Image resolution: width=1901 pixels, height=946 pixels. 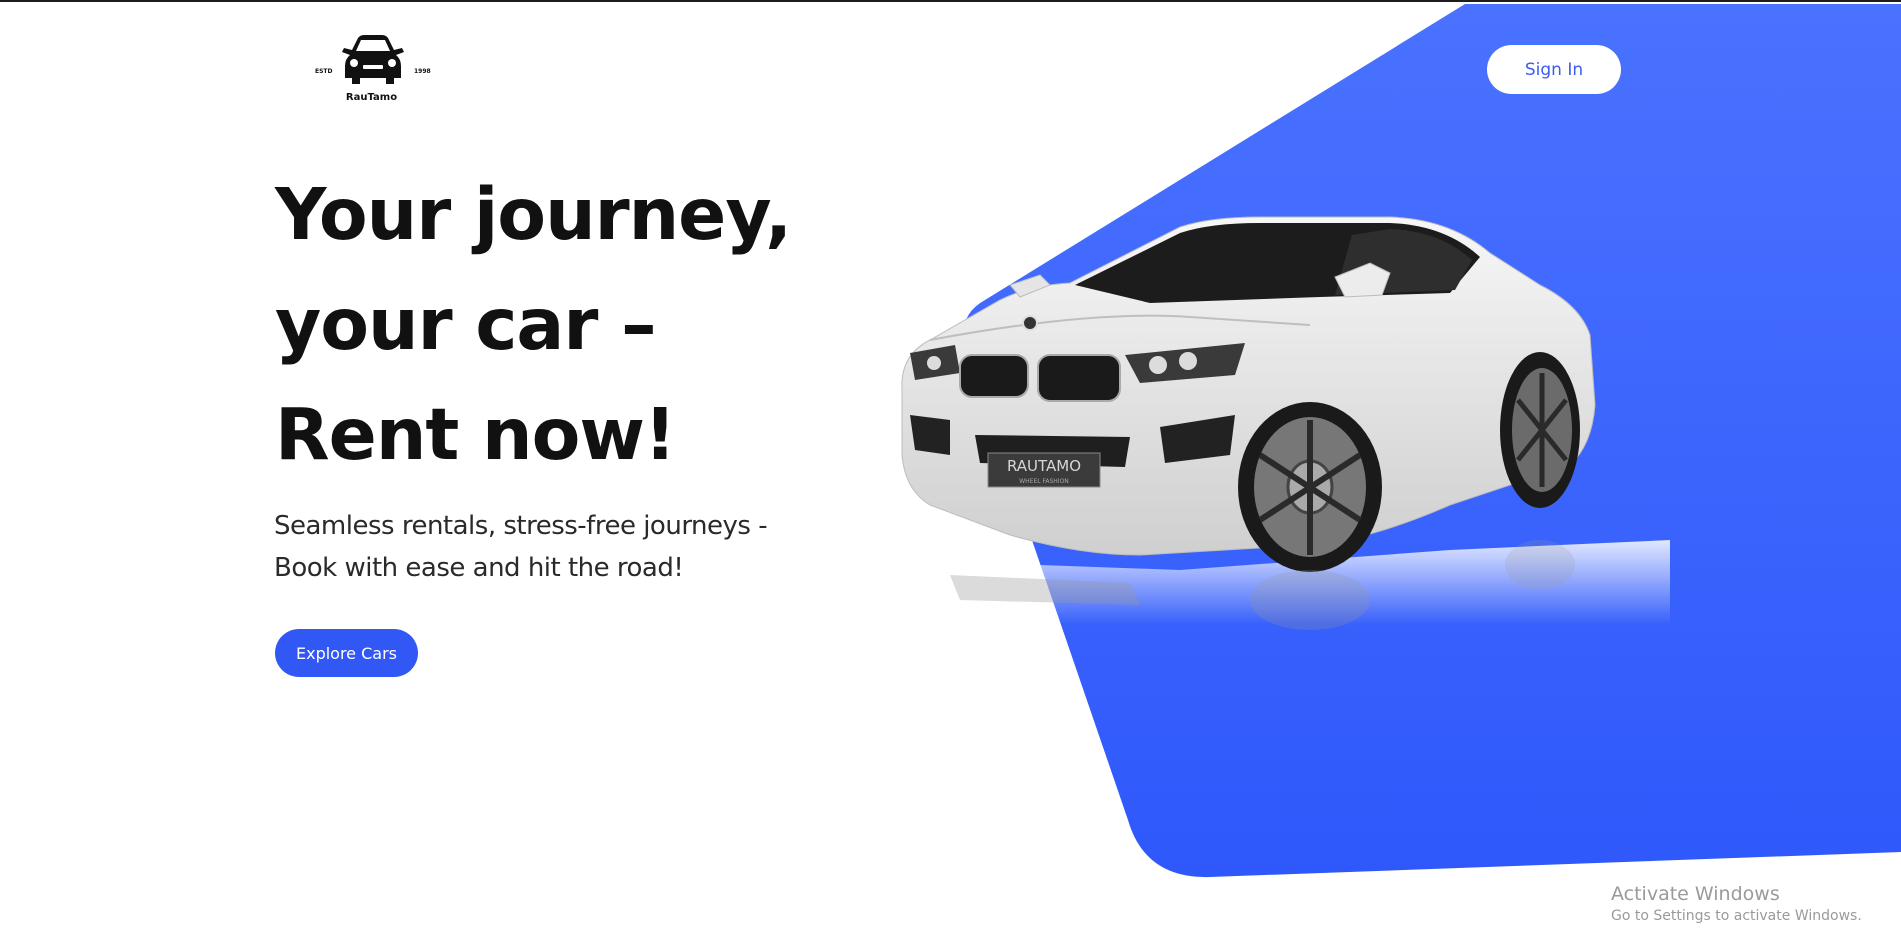 What do you see at coordinates (521, 526) in the screenshot?
I see `subtitle-line-1: Seamless rentals, stress-free journeys -` at bounding box center [521, 526].